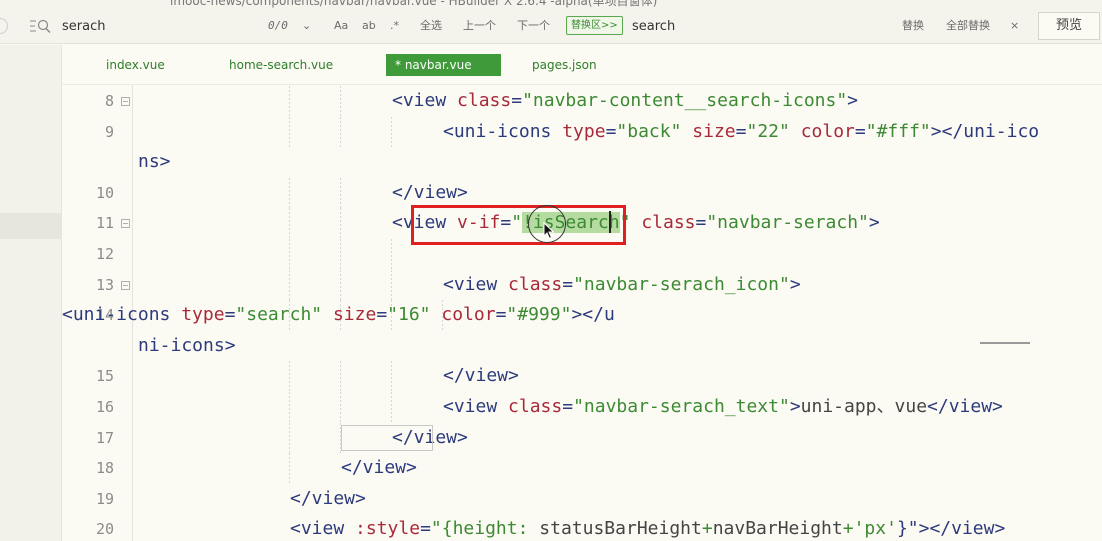  I want to click on replace-scope-button: 替换区>>, so click(594, 25).